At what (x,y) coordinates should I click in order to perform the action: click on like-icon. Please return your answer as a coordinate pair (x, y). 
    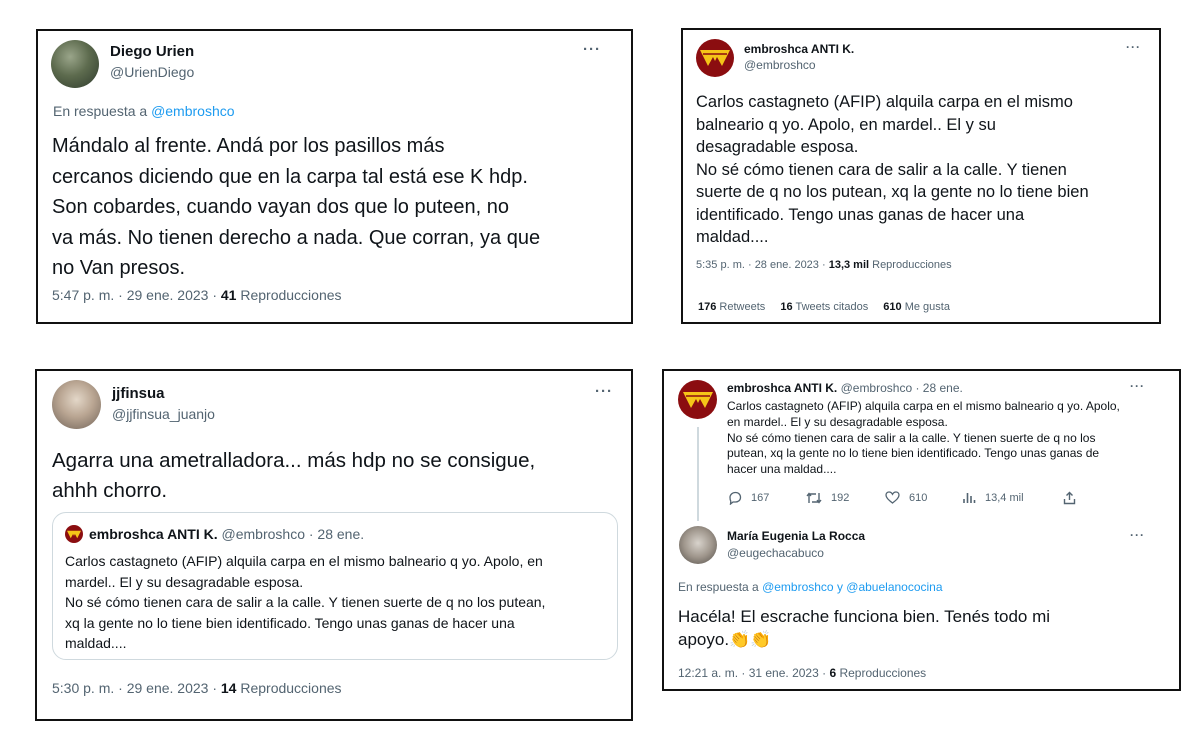
    Looking at the image, I should click on (892, 497).